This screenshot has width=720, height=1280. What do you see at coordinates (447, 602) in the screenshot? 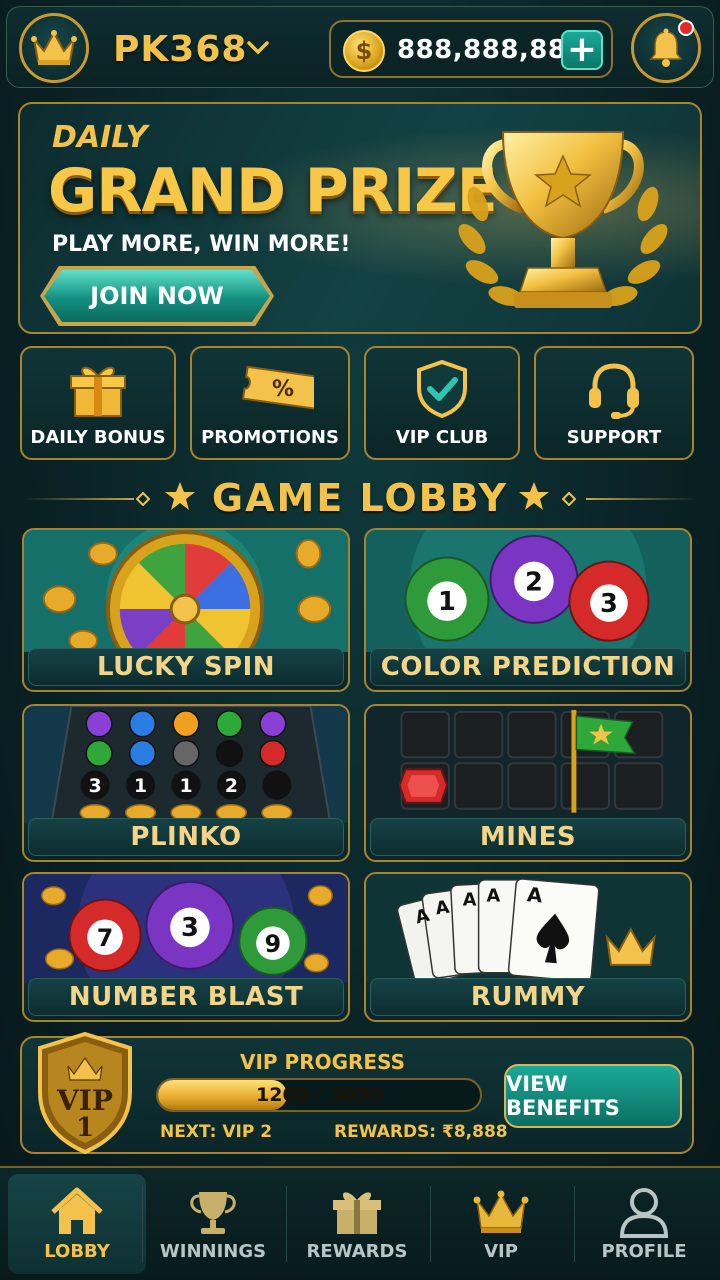
I see `ball-number: 1` at bounding box center [447, 602].